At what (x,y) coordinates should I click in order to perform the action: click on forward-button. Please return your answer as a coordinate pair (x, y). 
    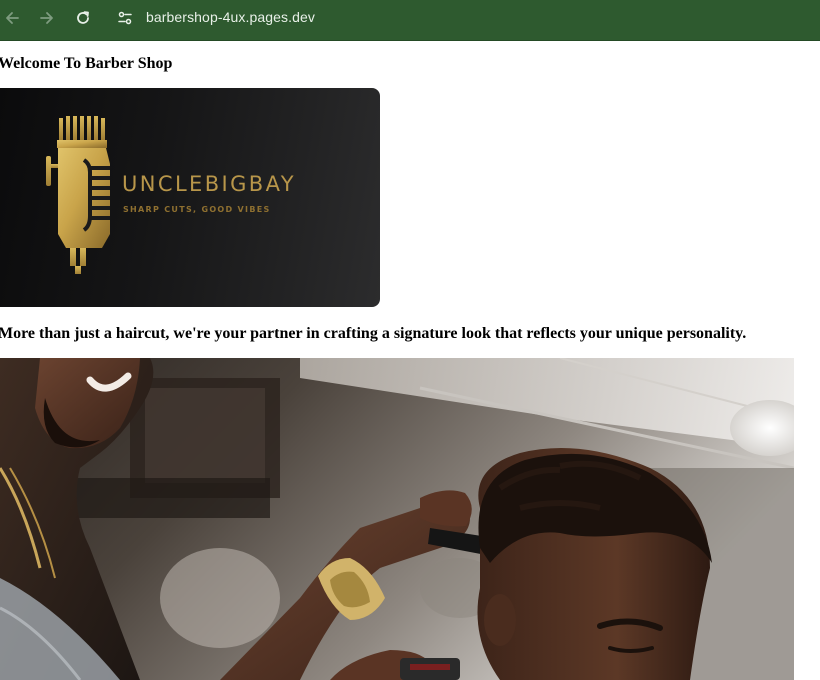
    Looking at the image, I should click on (47, 18).